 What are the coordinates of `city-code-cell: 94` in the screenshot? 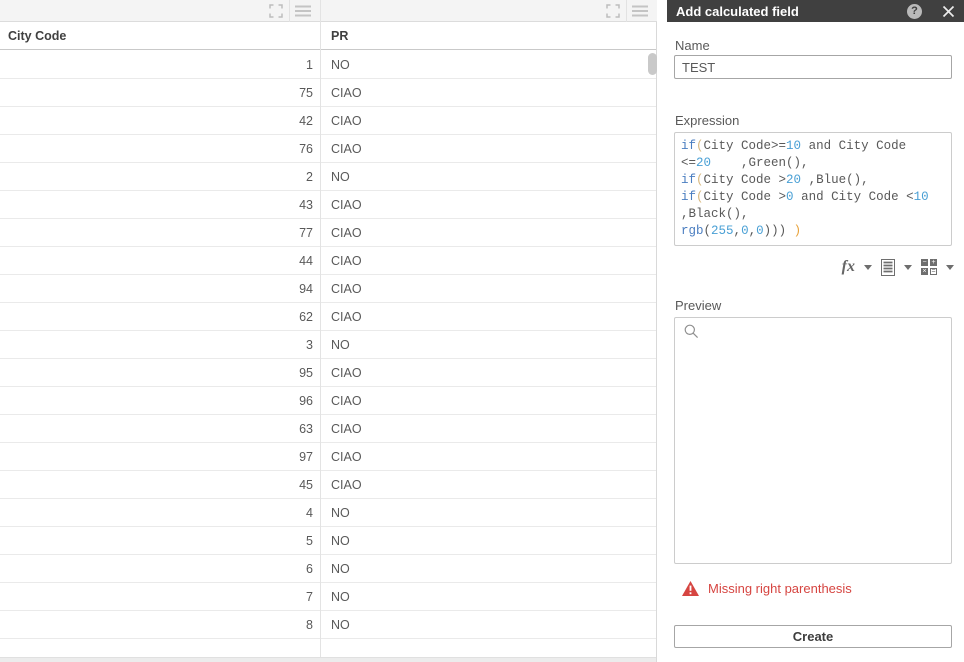 It's located at (160, 288).